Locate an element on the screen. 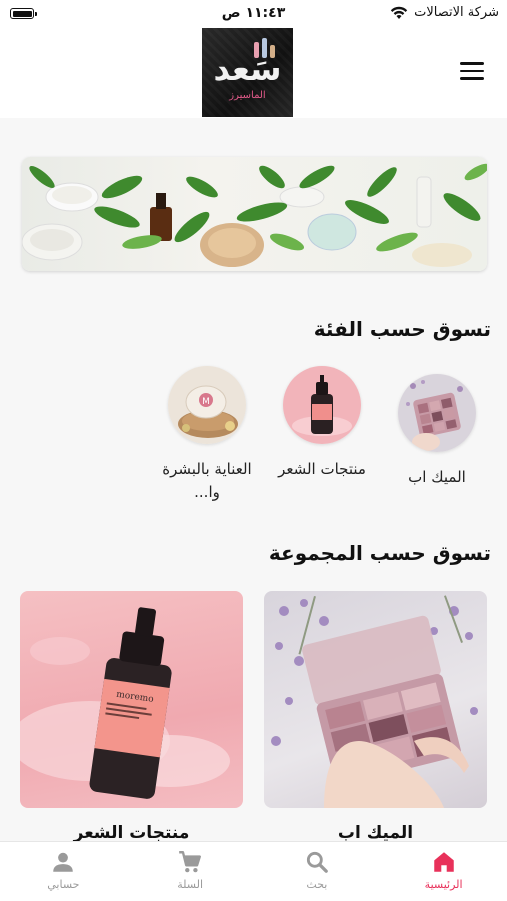 Image resolution: width=507 pixels, height=901 pixels. bottom-tab-bar: الرئيسية بحث السلة حسابي is located at coordinates (253, 871).